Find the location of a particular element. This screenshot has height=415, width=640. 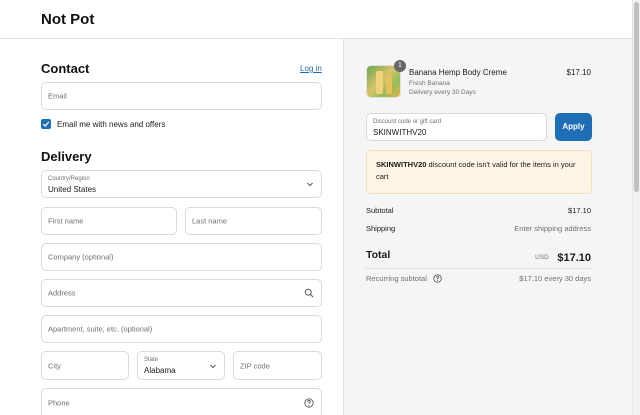

recurring-subtotal-value: $17.10 every 30 days is located at coordinates (555, 278).